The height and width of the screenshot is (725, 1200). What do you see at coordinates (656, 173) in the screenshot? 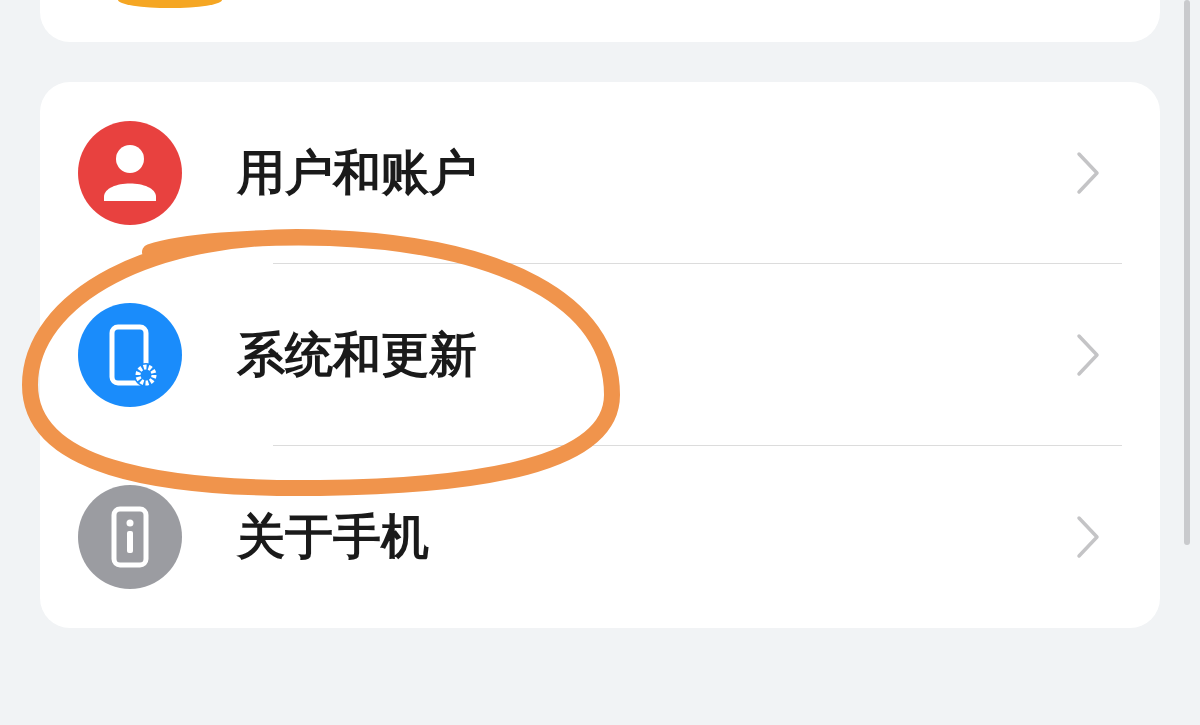
I see `settings-item: 用户和账户` at bounding box center [656, 173].